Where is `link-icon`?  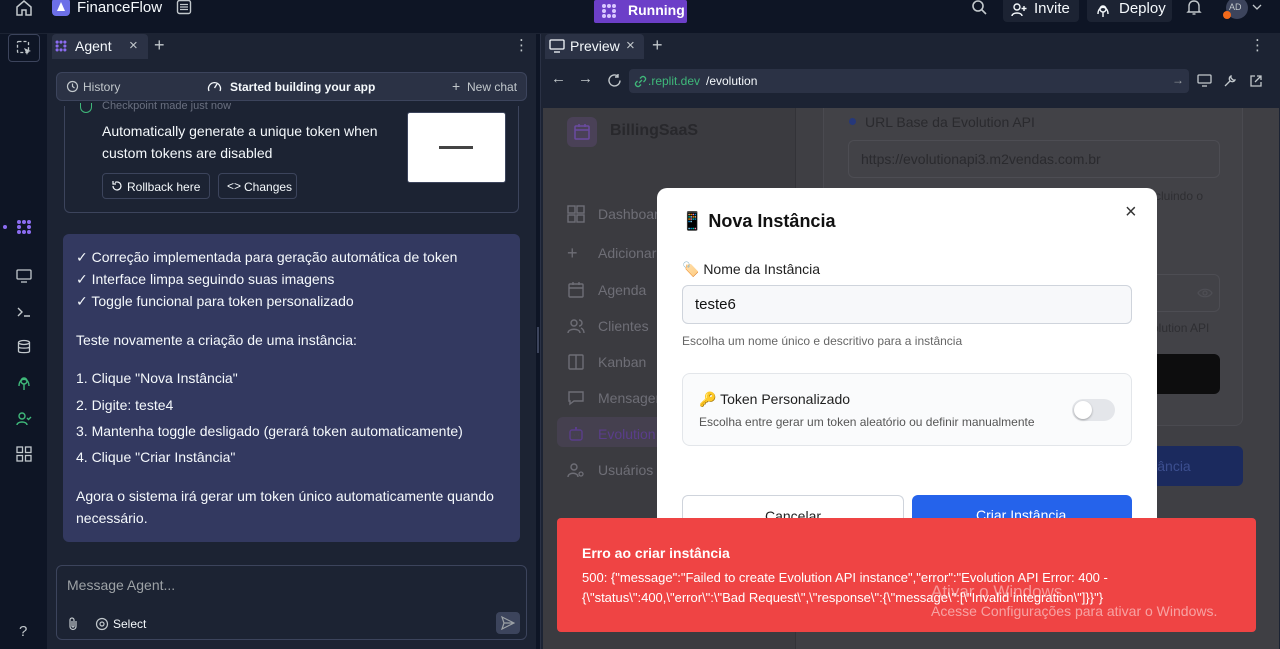
link-icon is located at coordinates (640, 81).